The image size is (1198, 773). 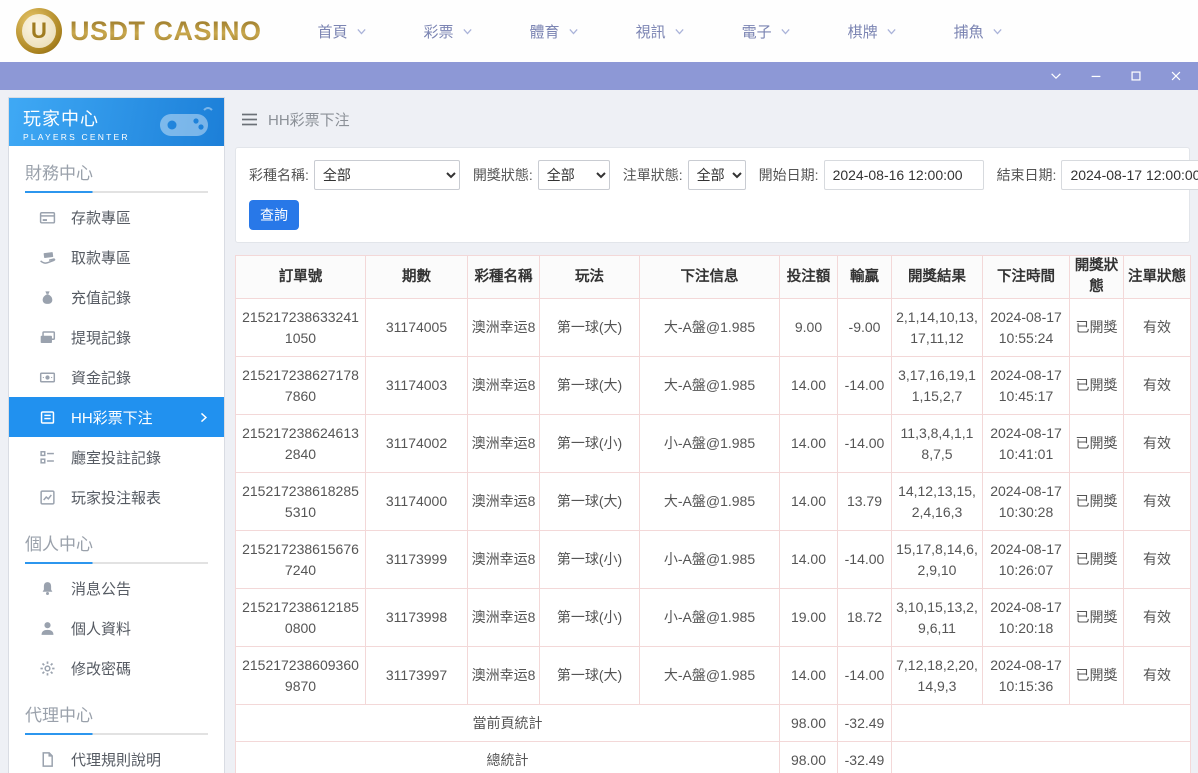 I want to click on table-cell: 31173999, so click(x=416, y=560).